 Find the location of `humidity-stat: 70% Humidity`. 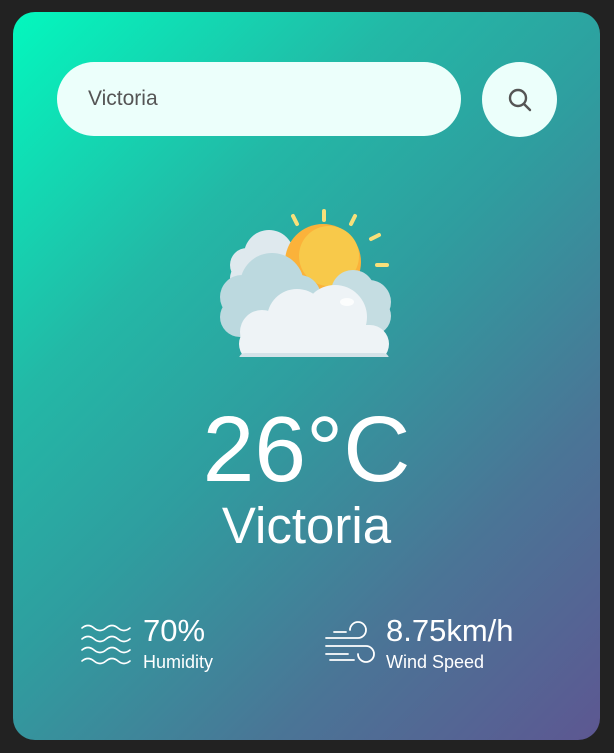

humidity-stat: 70% Humidity is located at coordinates (147, 643).